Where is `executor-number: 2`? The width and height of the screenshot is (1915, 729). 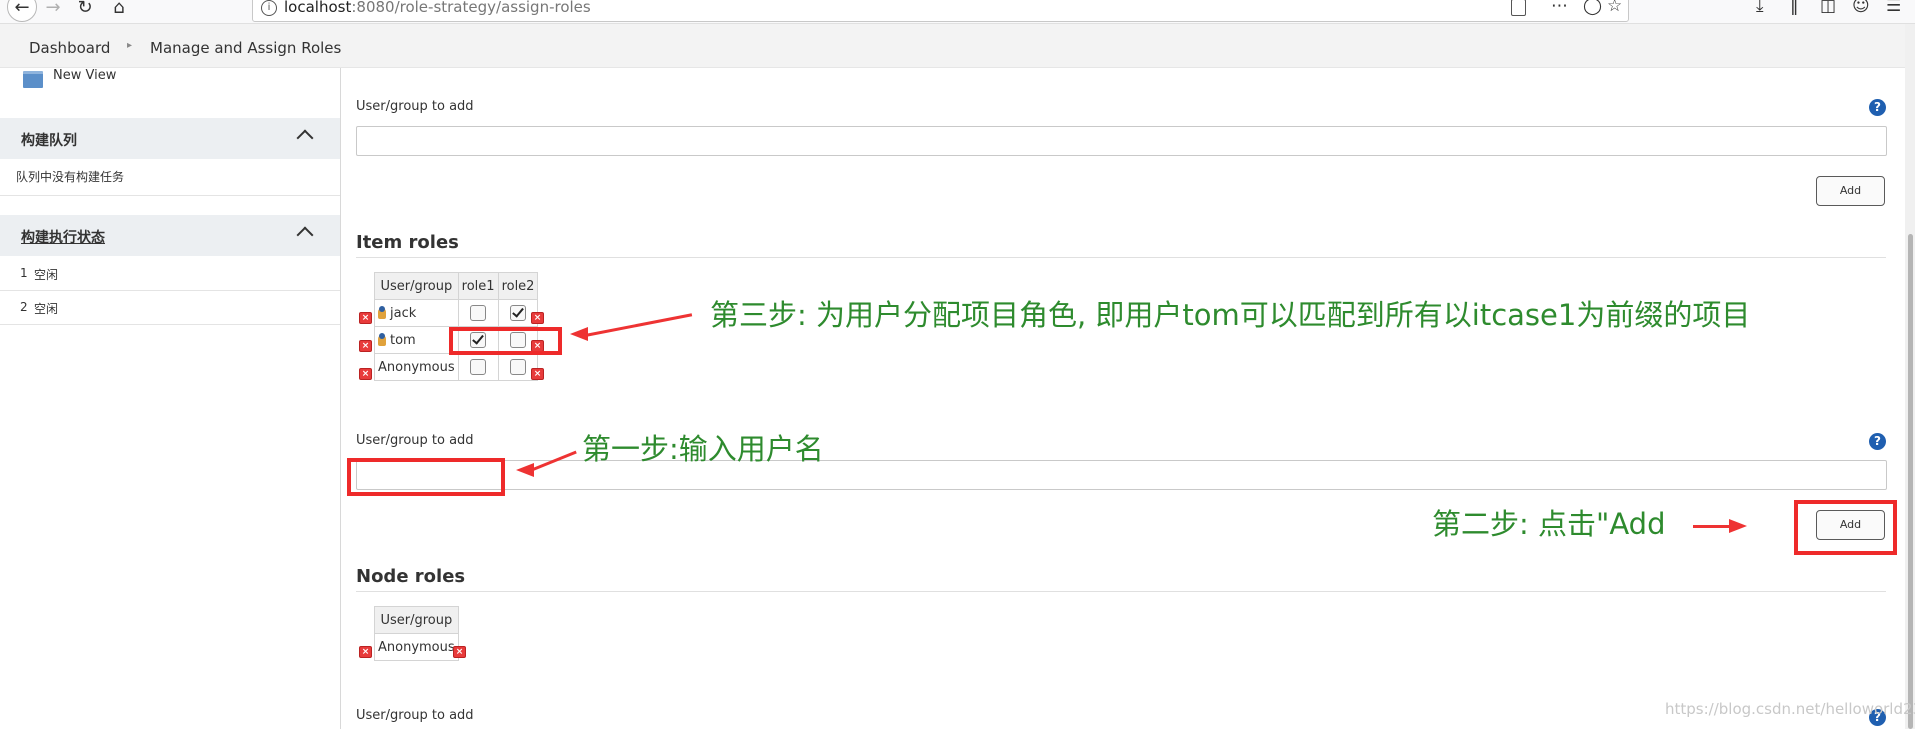
executor-number: 2 is located at coordinates (24, 307).